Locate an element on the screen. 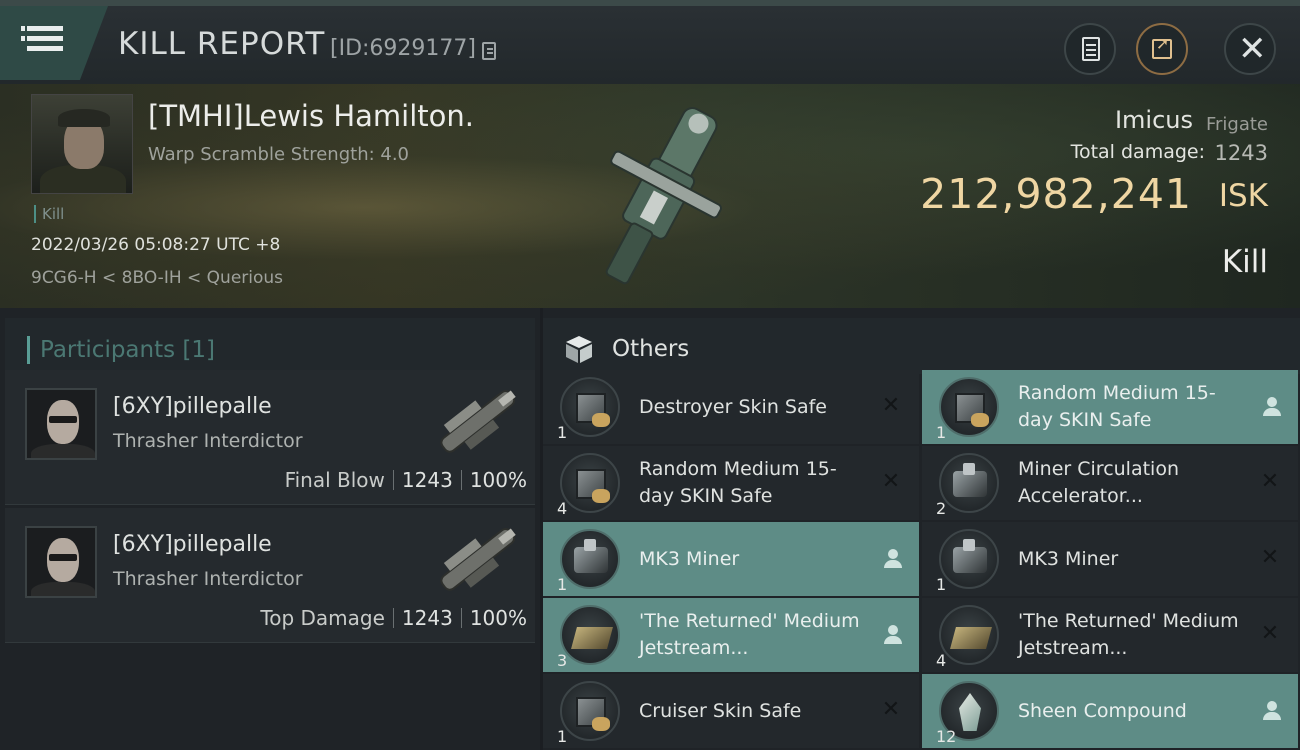 This screenshot has width=1300, height=750. page-title: KILL REPORT is located at coordinates (222, 44).